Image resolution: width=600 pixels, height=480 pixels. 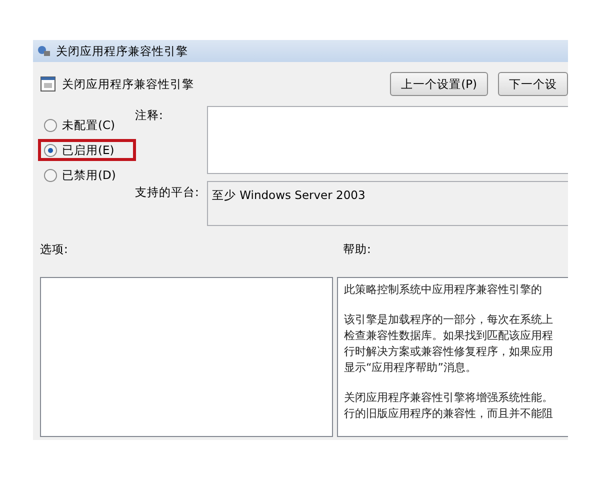 I want to click on nav-button: 上一个设置(P), so click(x=439, y=84).